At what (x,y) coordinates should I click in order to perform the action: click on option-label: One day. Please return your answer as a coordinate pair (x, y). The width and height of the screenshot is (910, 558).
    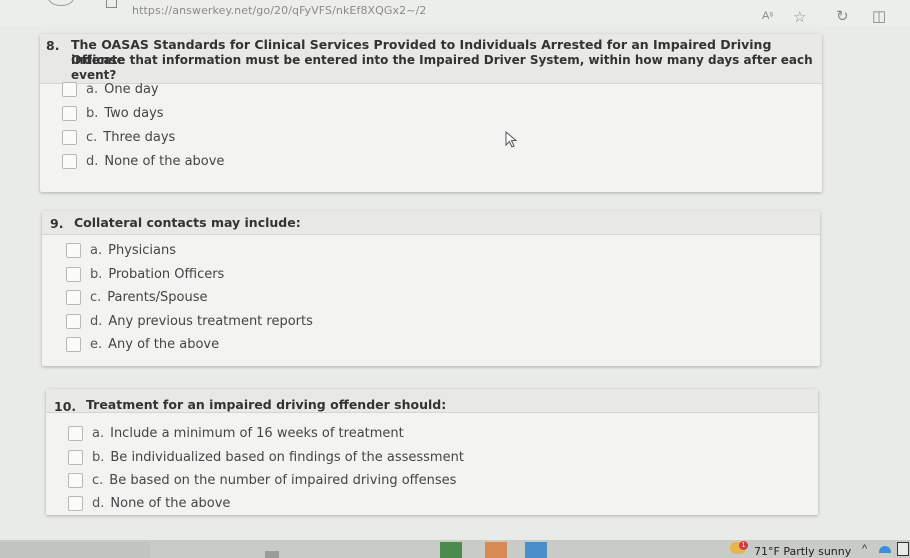
    Looking at the image, I should click on (131, 89).